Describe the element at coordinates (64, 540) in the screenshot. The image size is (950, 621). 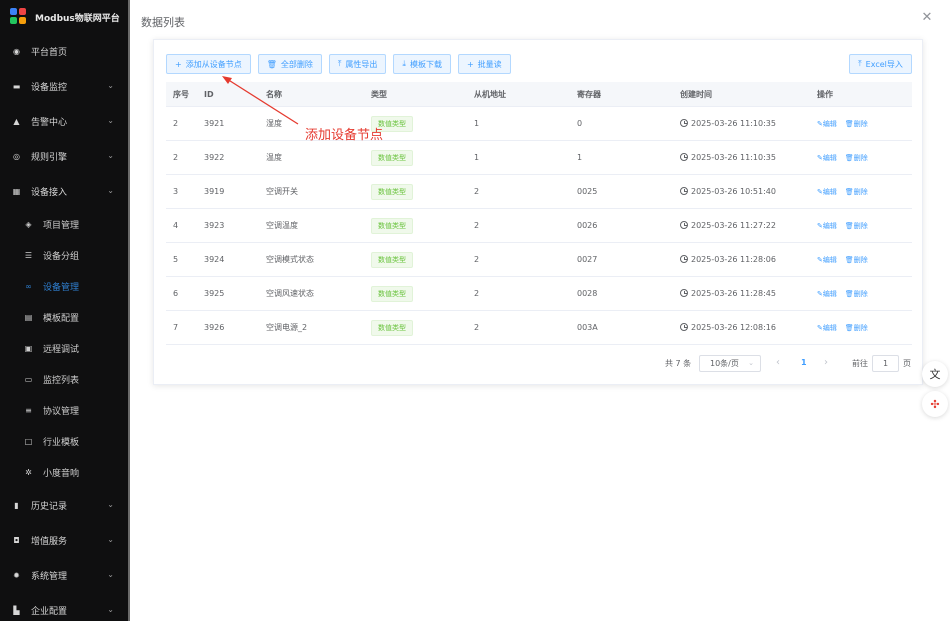
I see `sidebar-bottom-item-1: ◘ 增值服务 ⌄` at that location.